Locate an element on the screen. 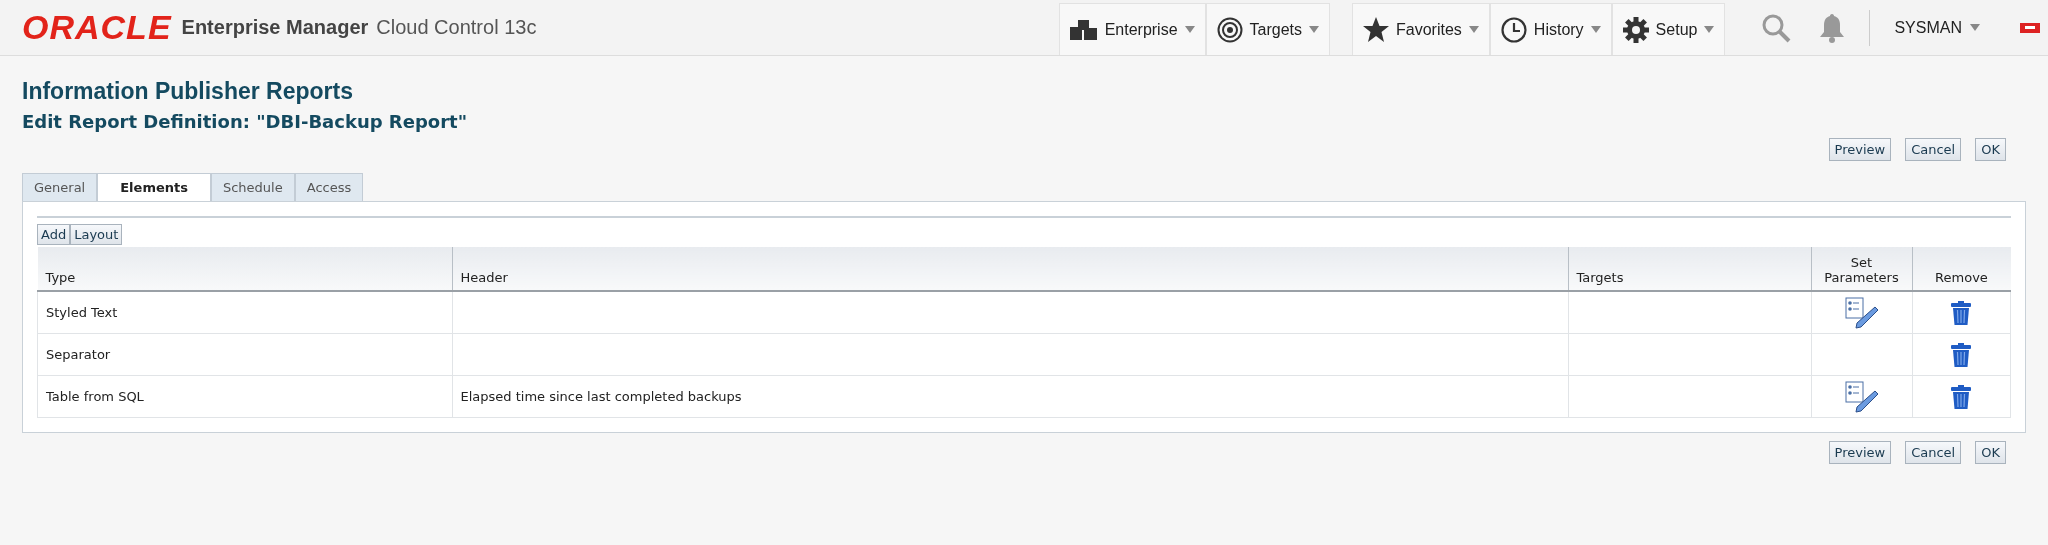 The image size is (2048, 545). target-icon is located at coordinates (1229, 29).